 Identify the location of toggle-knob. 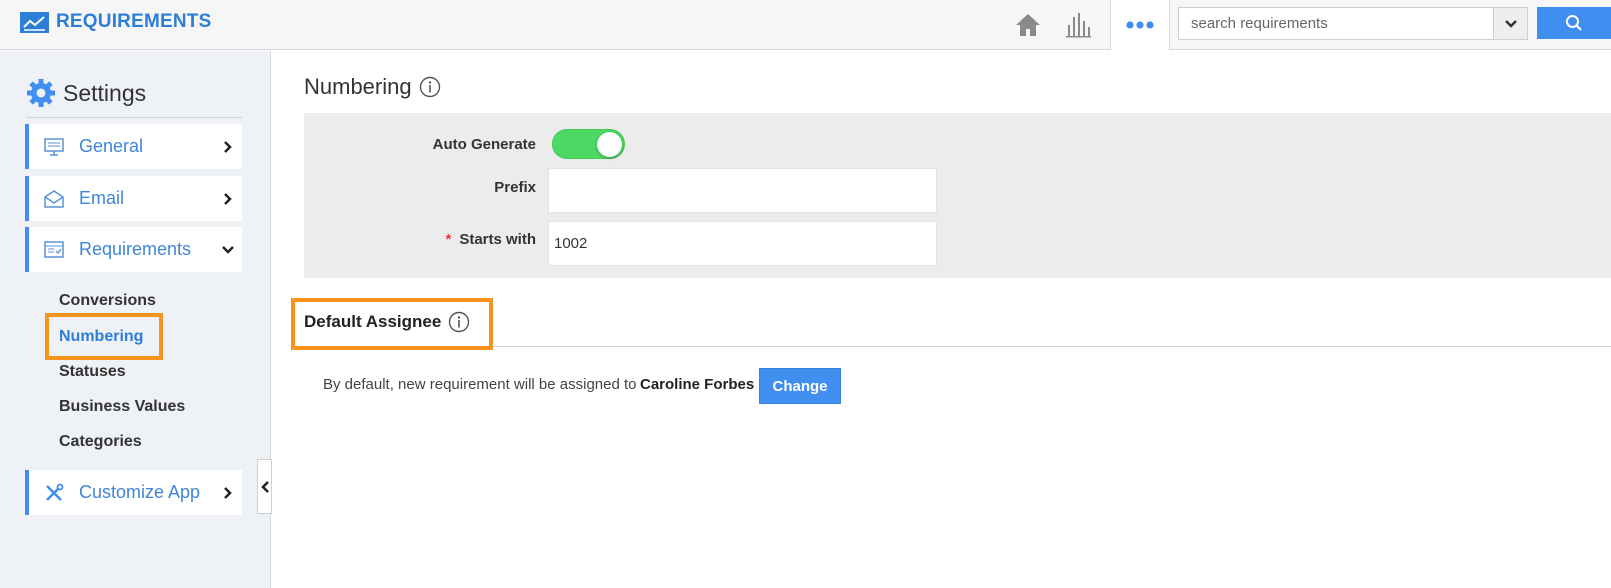
(609, 144).